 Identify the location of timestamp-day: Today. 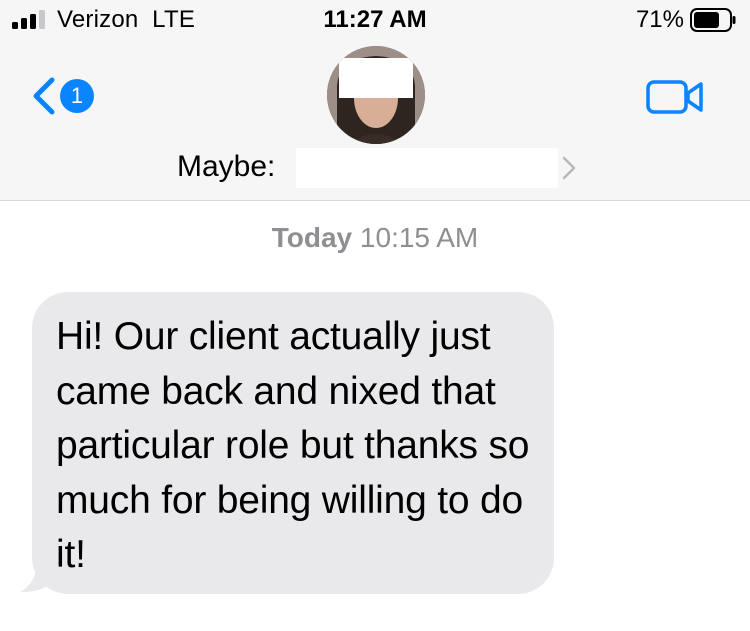
(312, 237).